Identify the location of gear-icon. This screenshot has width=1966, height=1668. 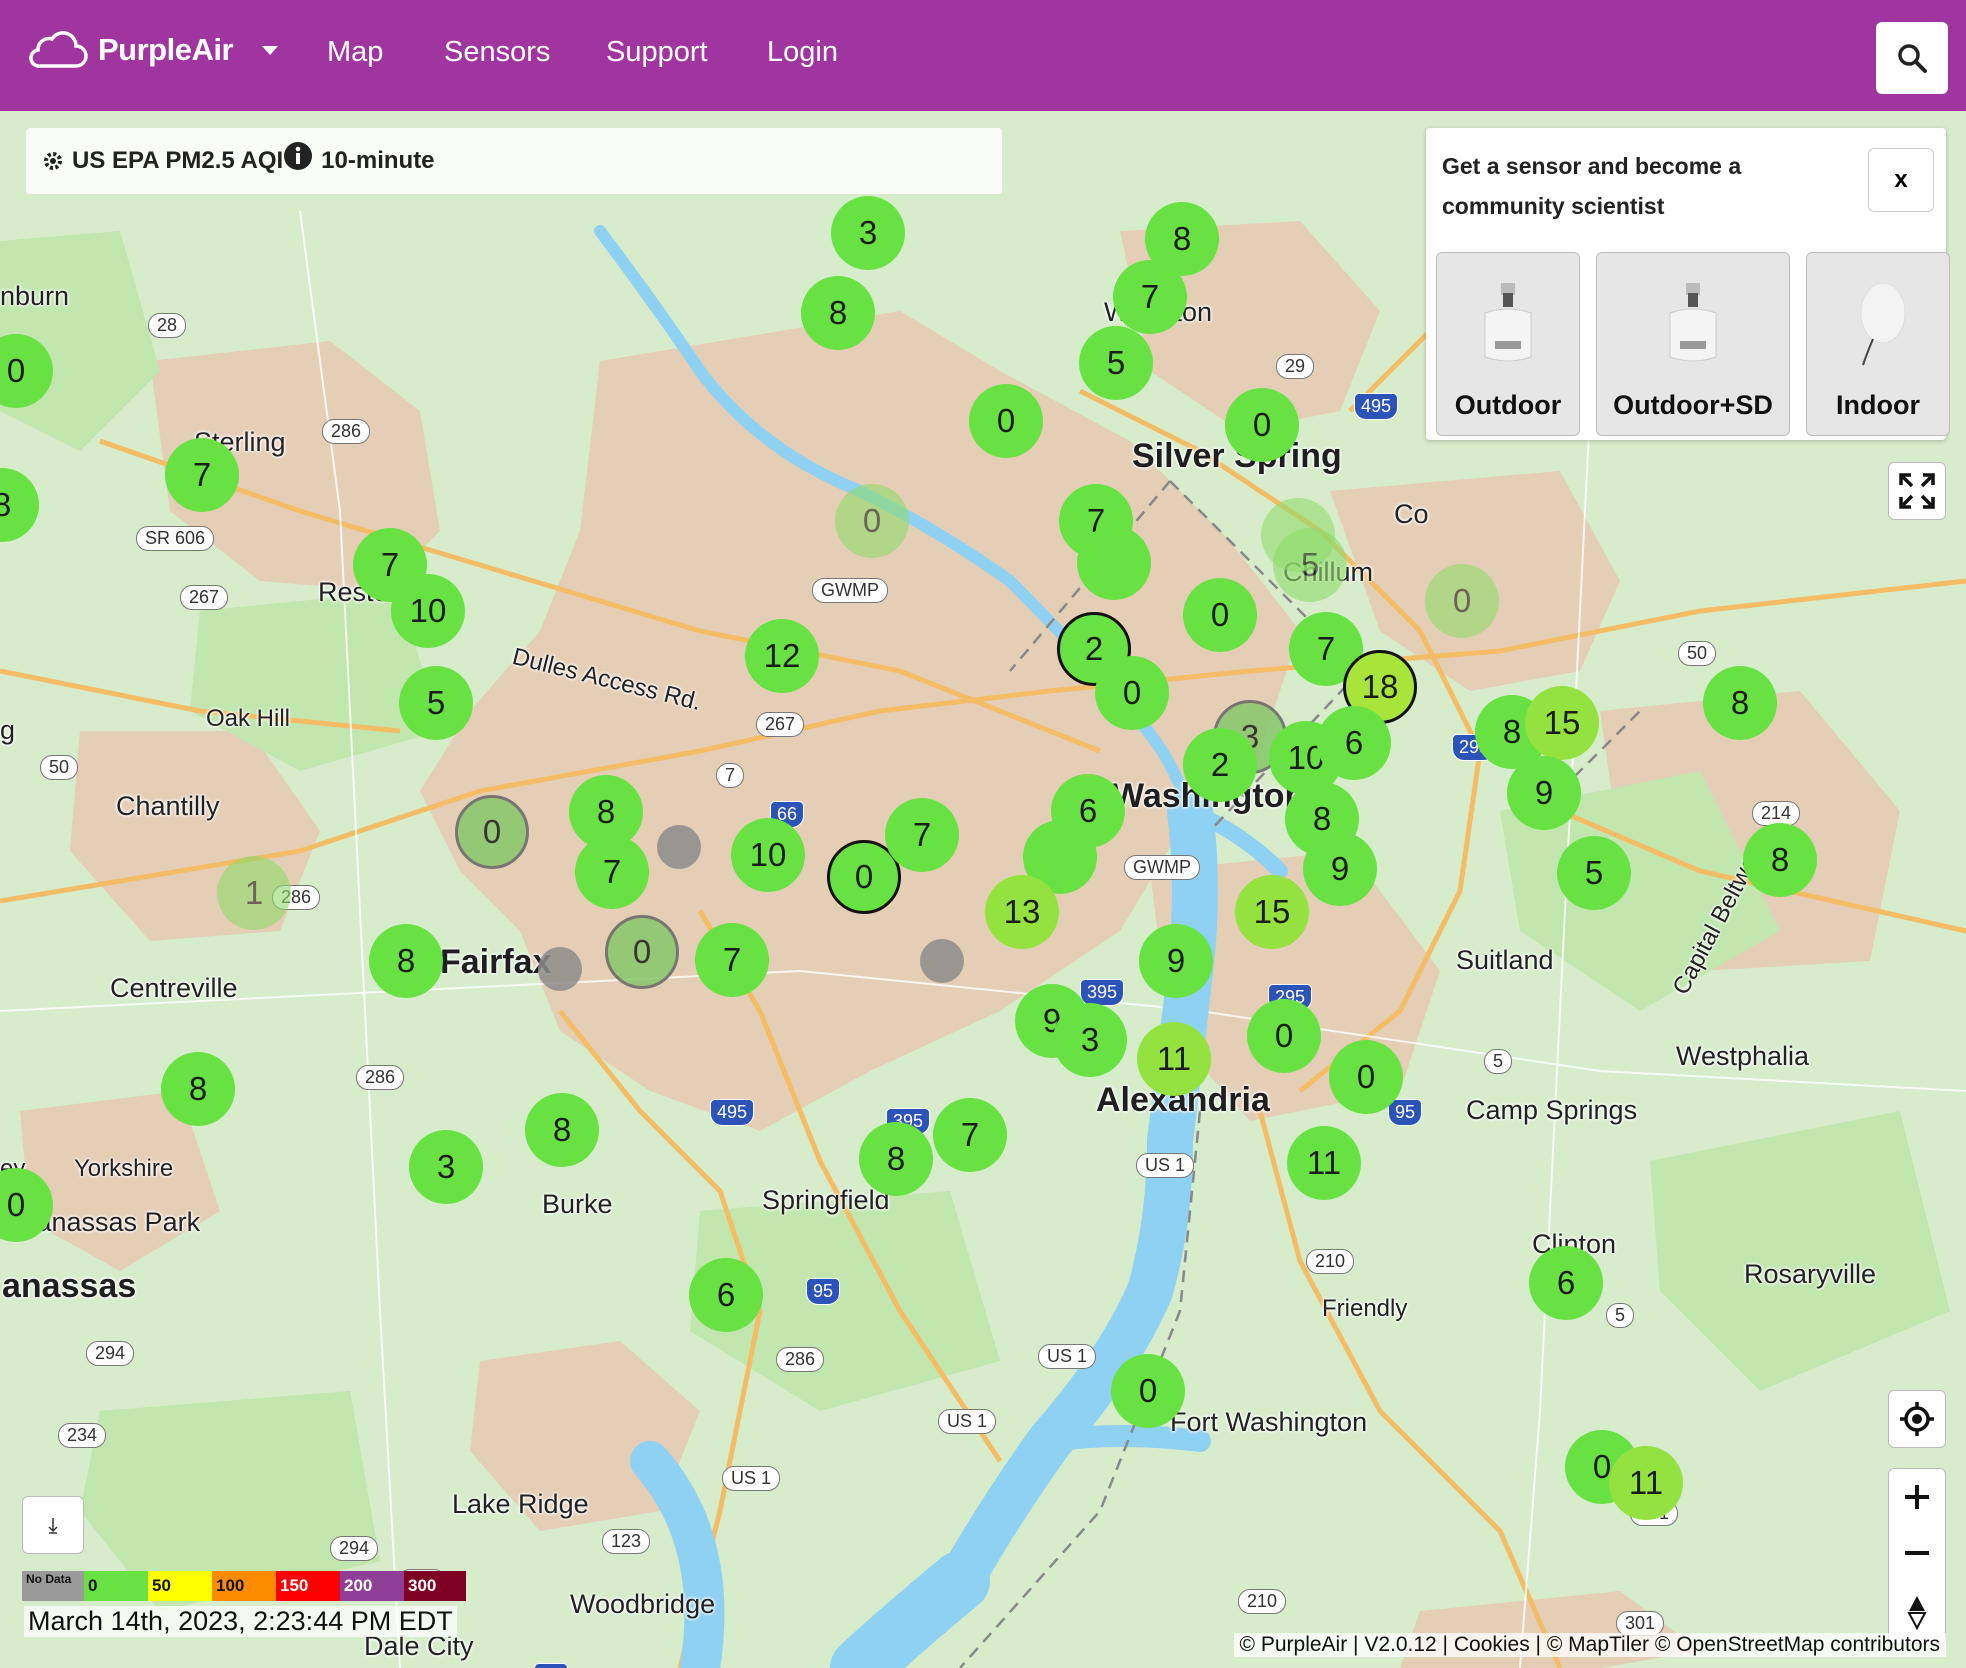
(53, 161).